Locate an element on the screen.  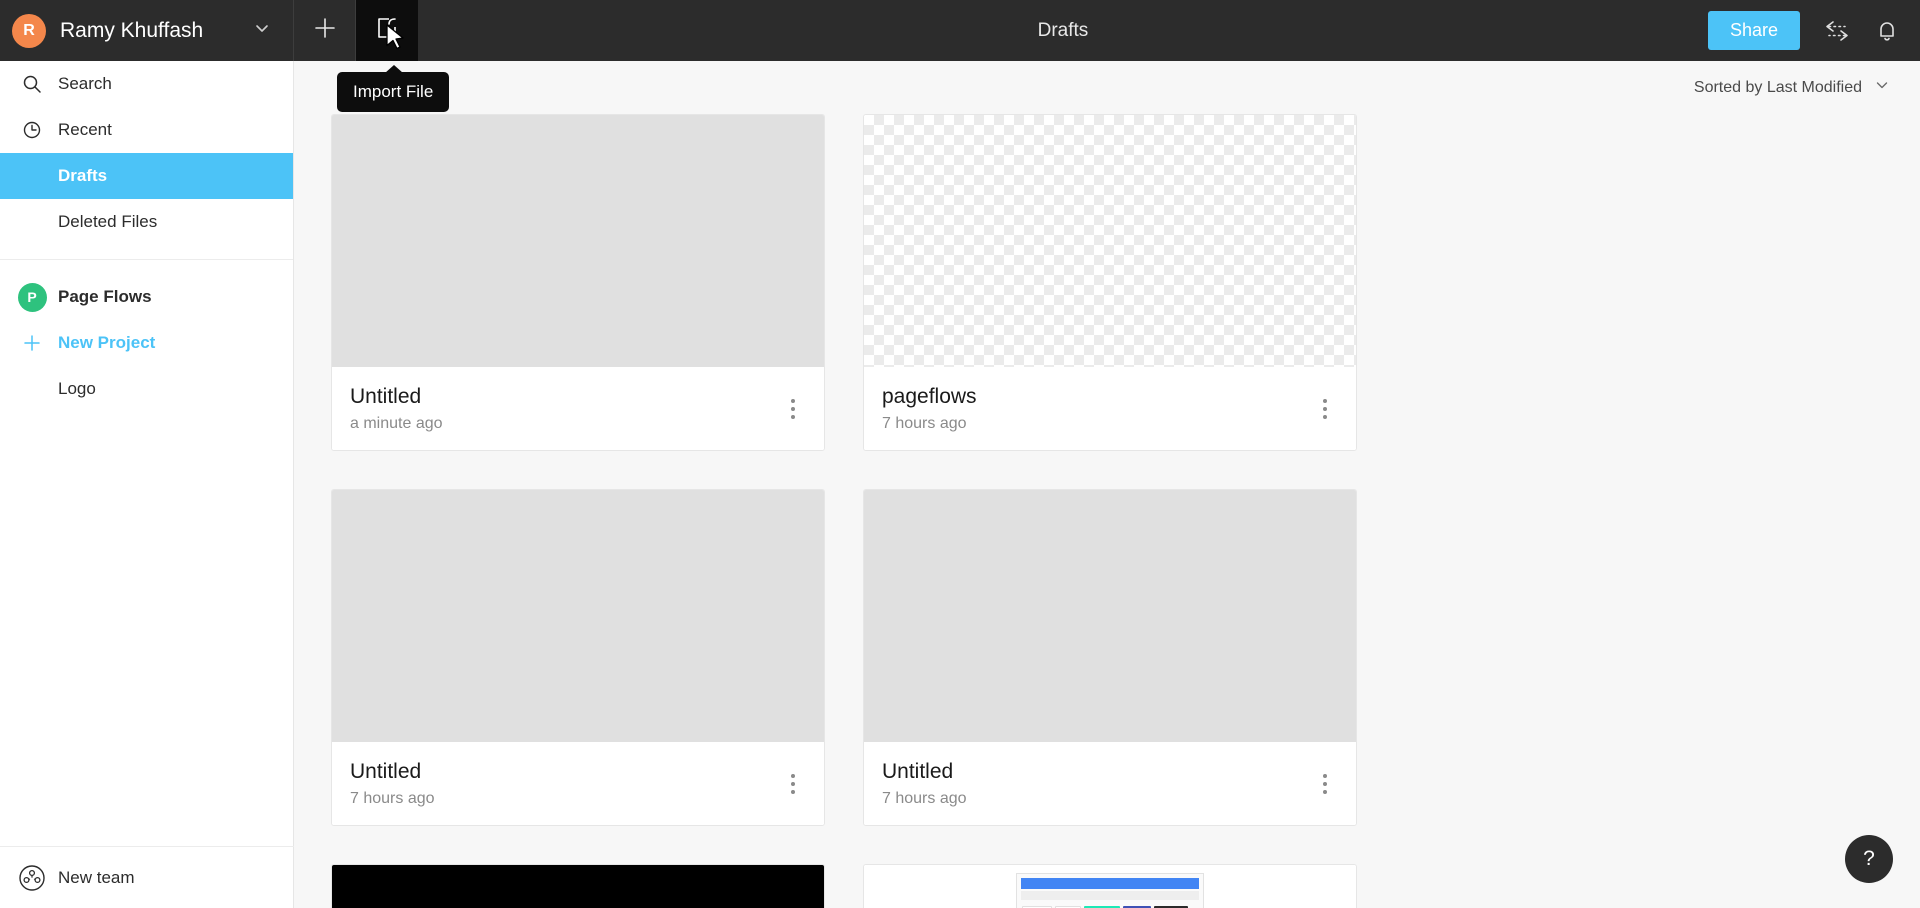
sidebar-item-label: New team is located at coordinates (96, 877).